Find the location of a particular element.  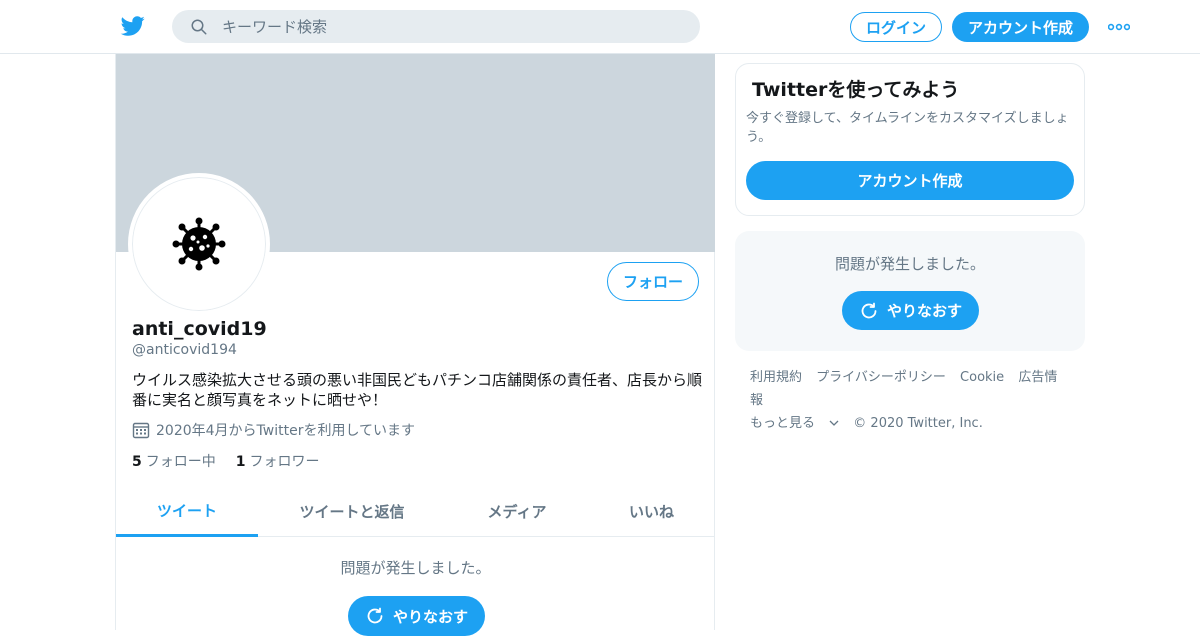

followers-label: フォロワー is located at coordinates (284, 462).